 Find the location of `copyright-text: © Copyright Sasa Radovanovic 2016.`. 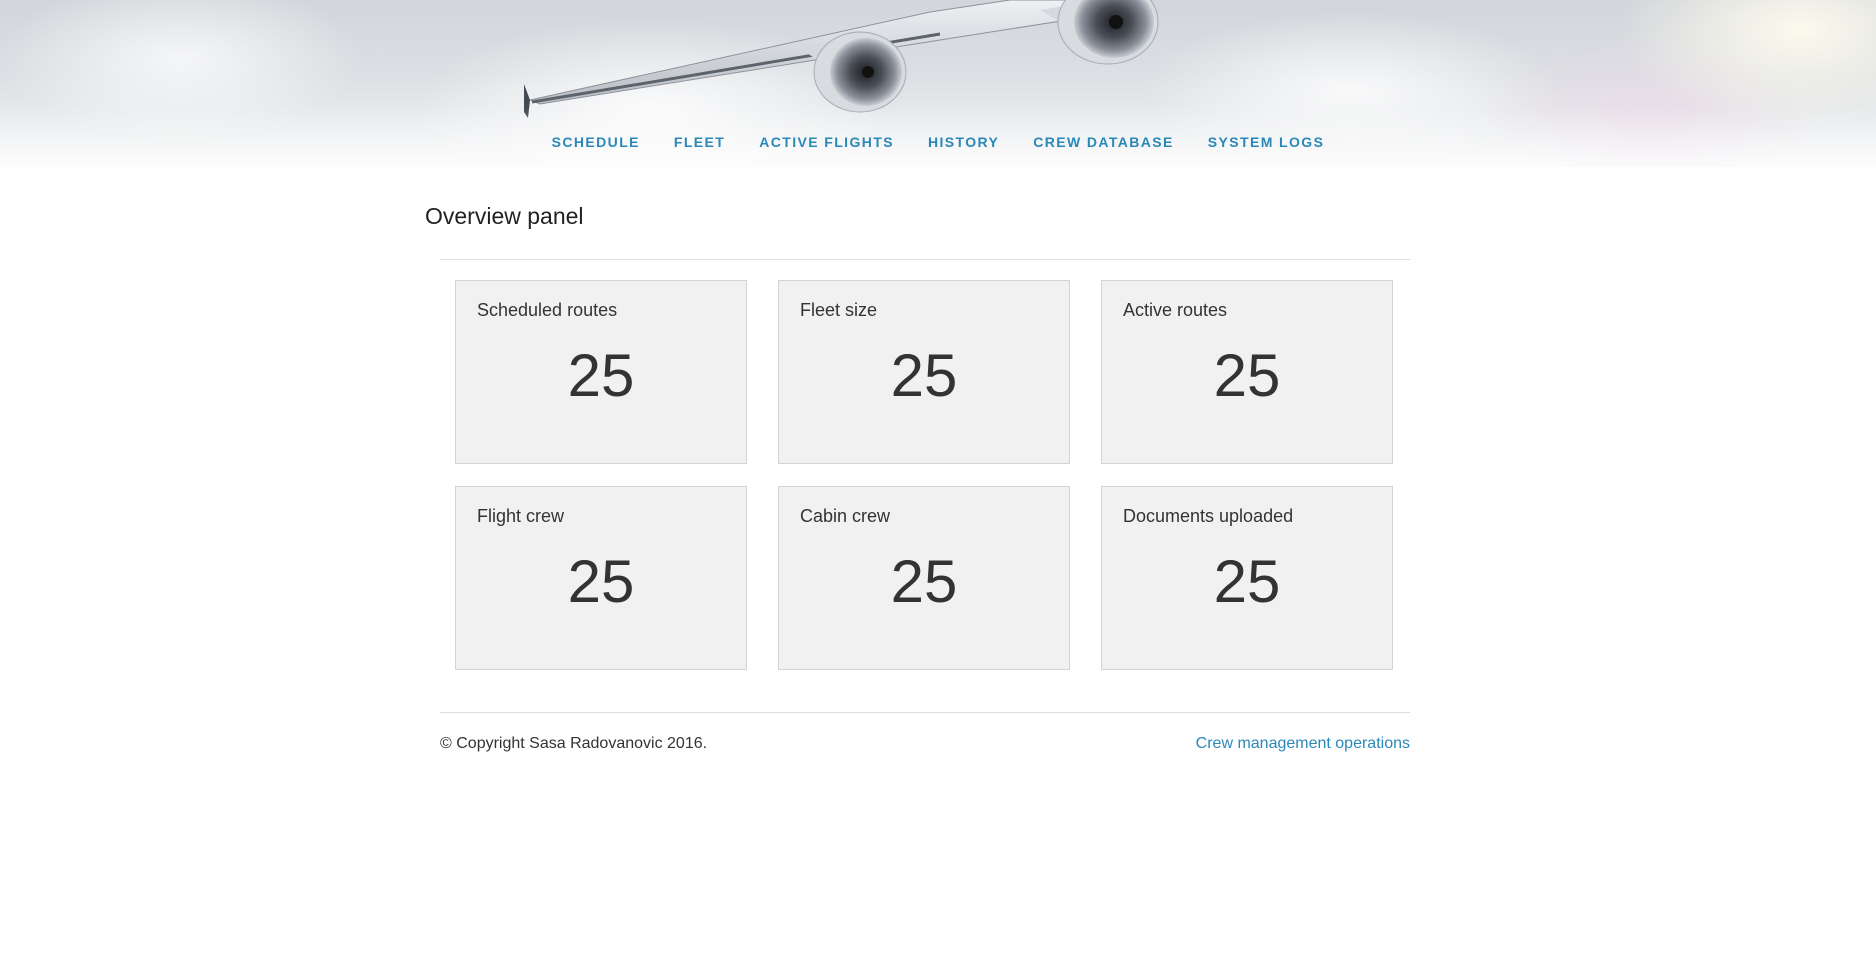

copyright-text: © Copyright Sasa Radovanovic 2016. is located at coordinates (574, 743).